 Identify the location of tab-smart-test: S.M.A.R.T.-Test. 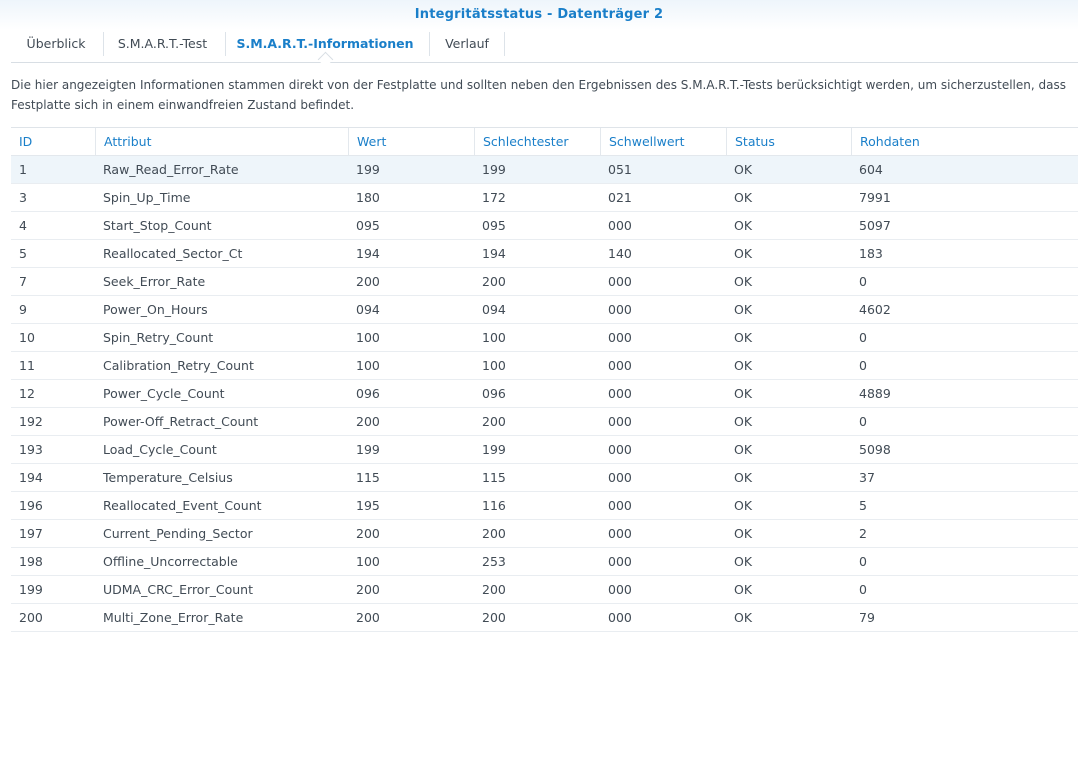
(162, 44).